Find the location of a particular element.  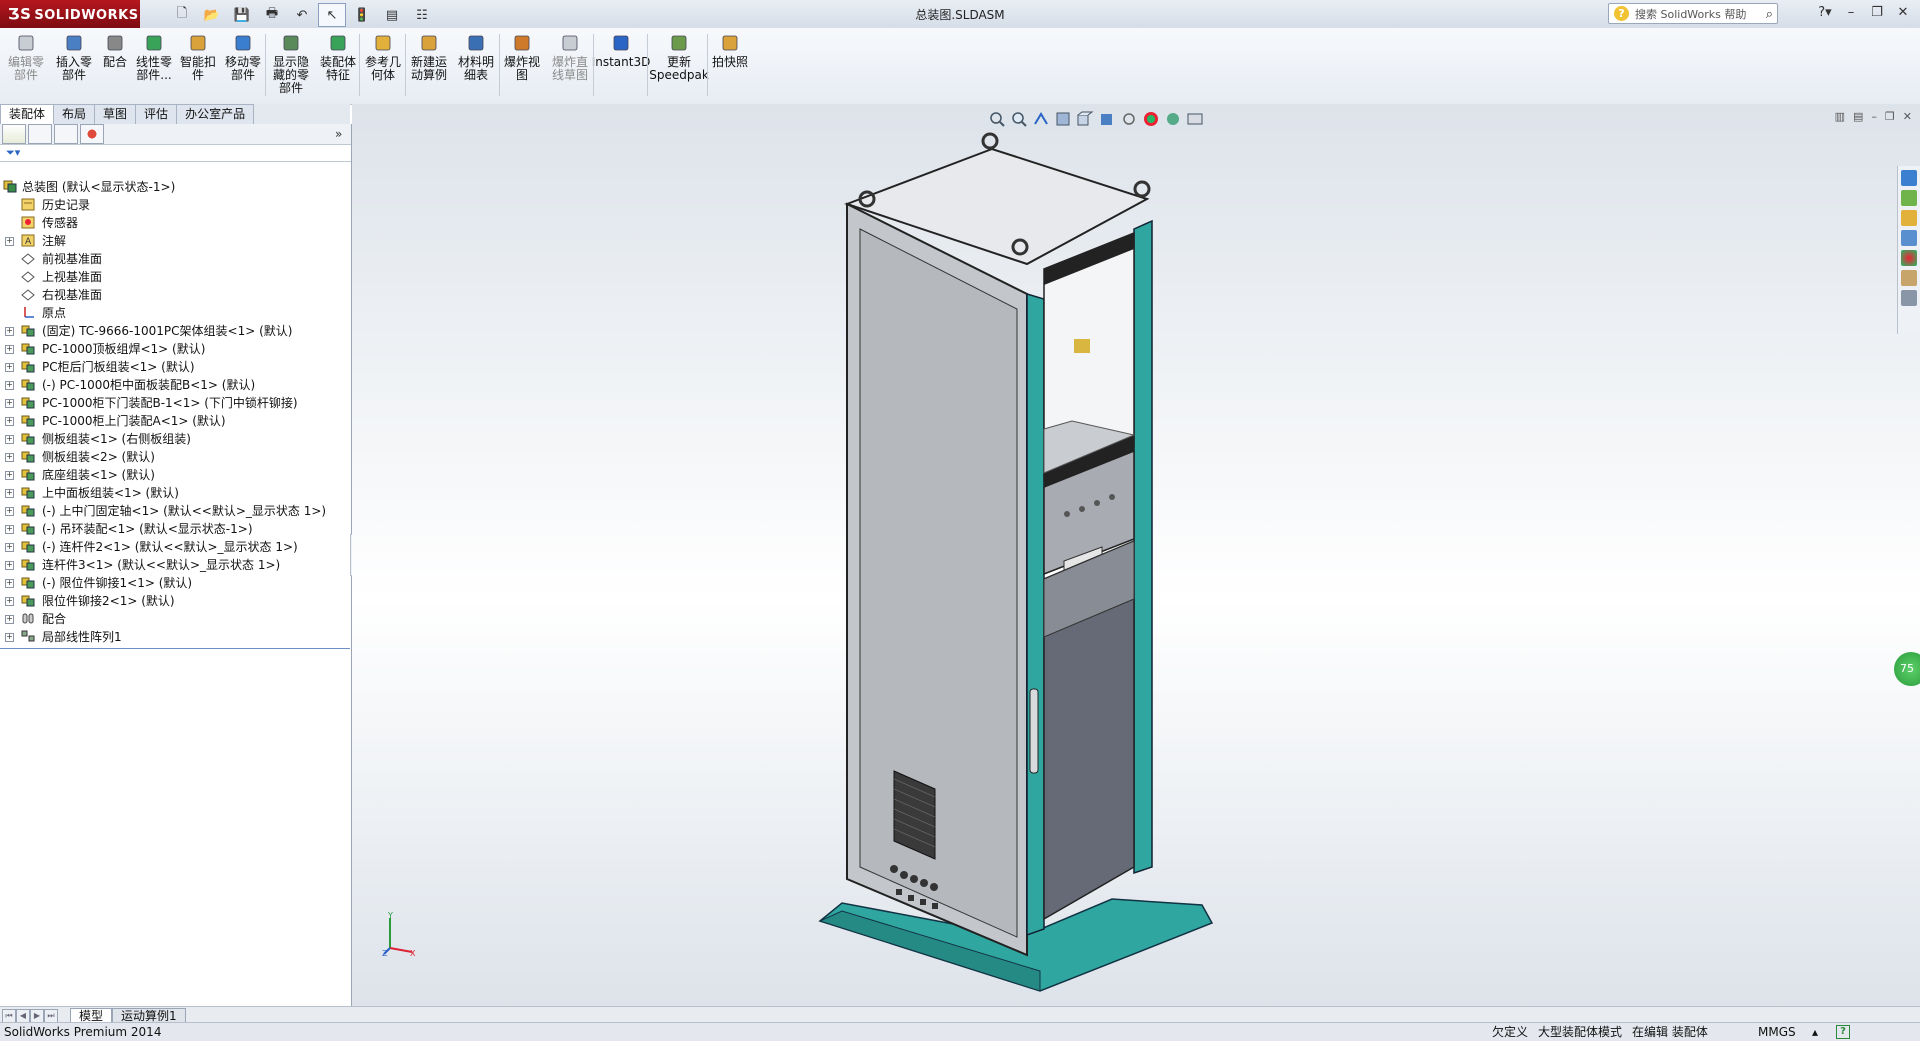

appearances-icon is located at coordinates (1909, 258).